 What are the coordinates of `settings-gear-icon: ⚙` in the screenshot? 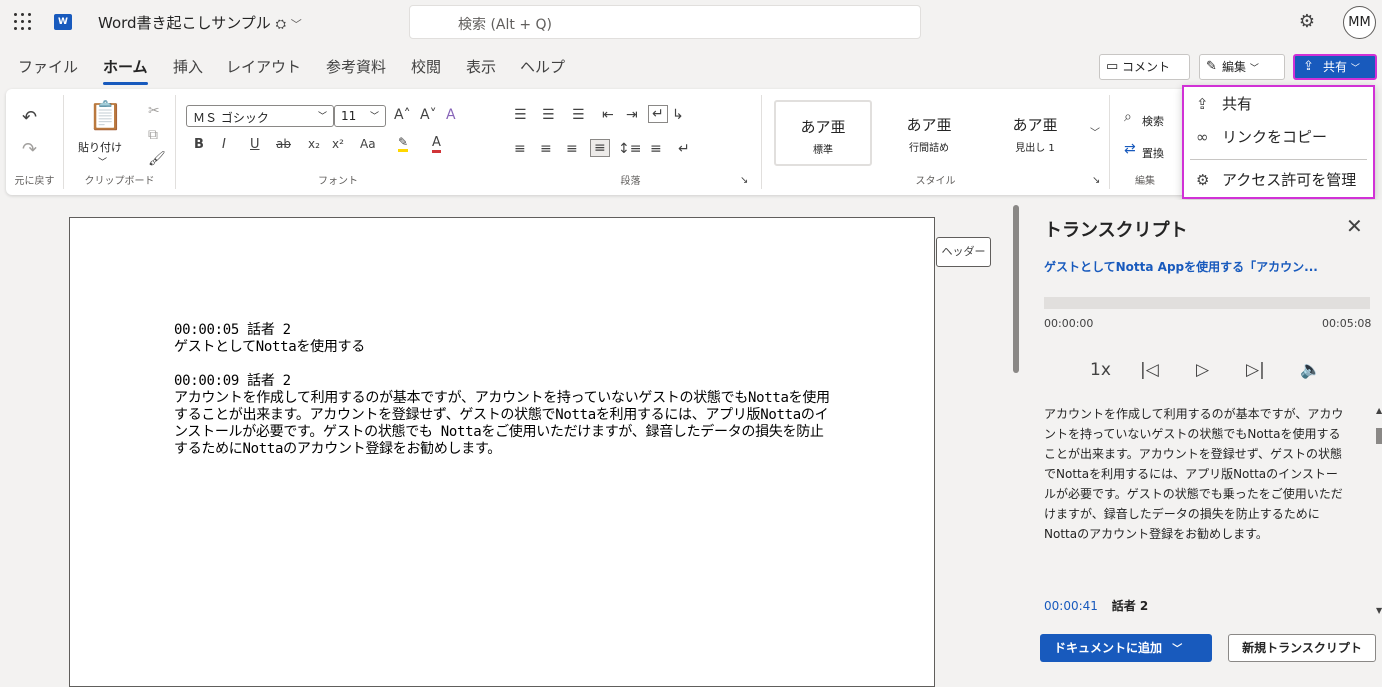 It's located at (1307, 22).